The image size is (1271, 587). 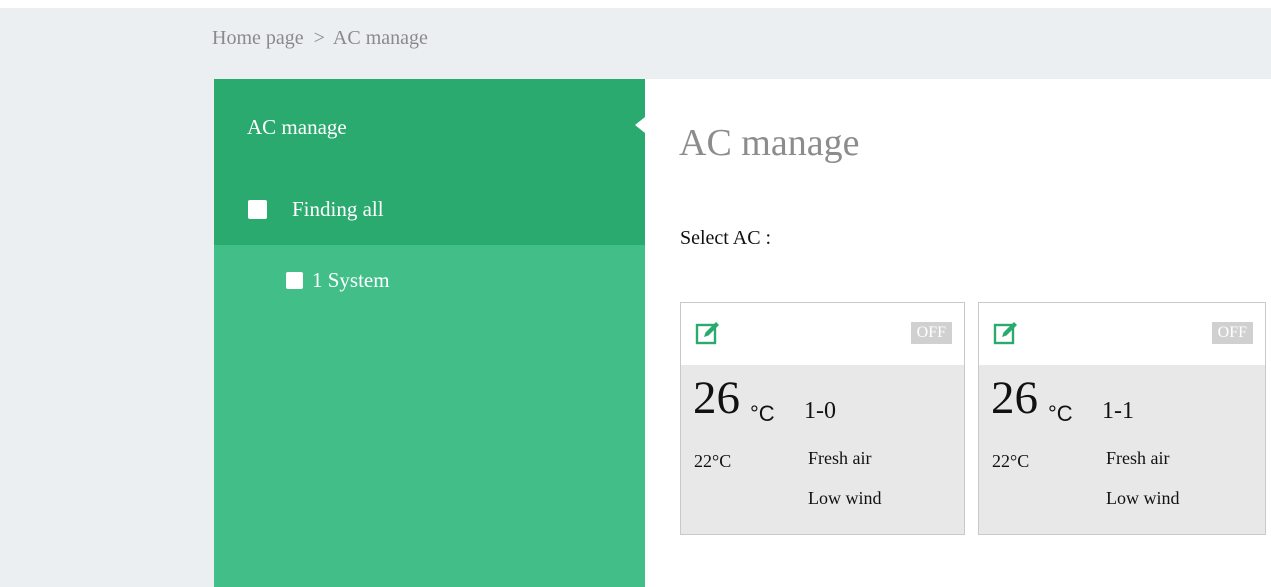 I want to click on top-strip, so click(x=635, y=4).